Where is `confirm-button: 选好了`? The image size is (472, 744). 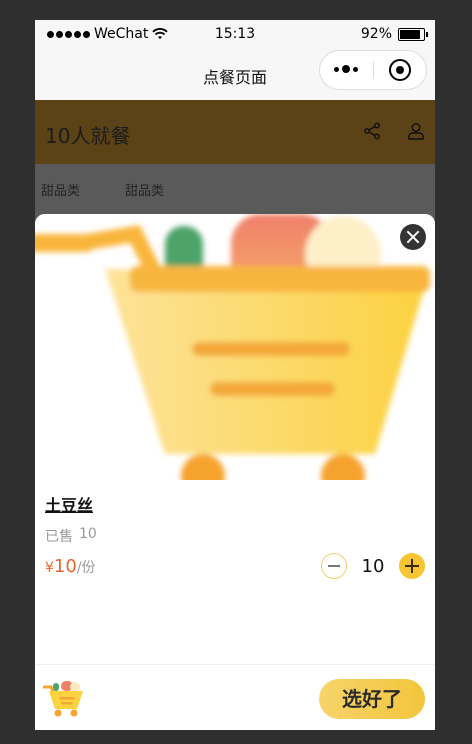 confirm-button: 选好了 is located at coordinates (372, 699).